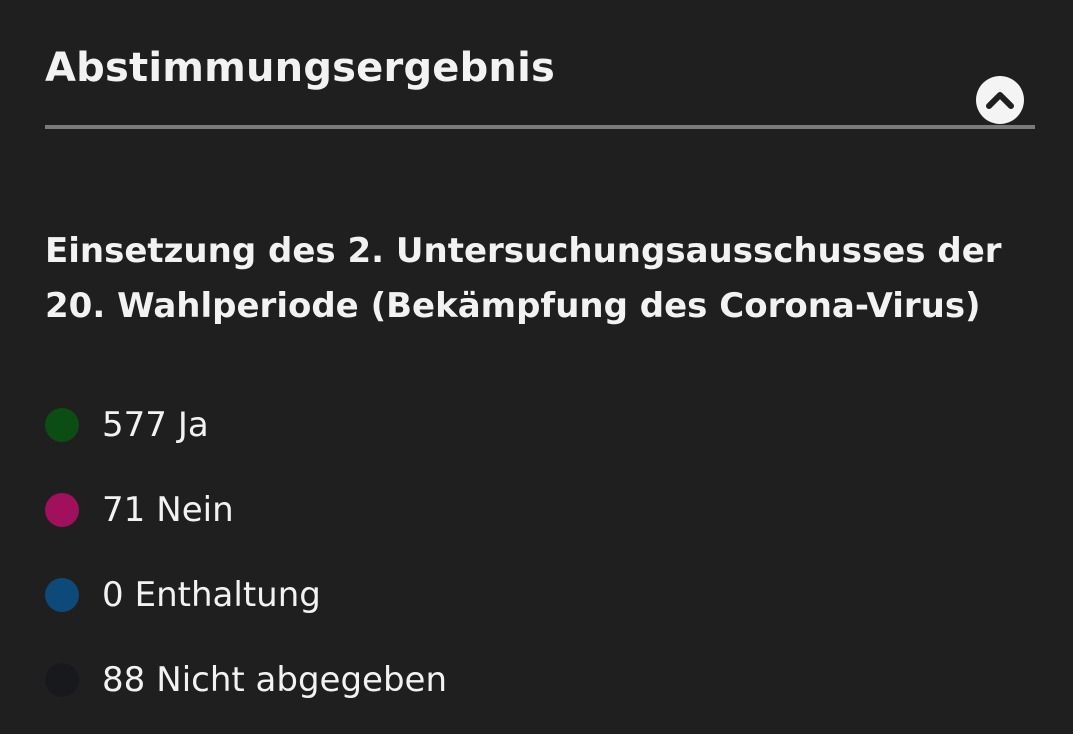 The width and height of the screenshot is (1073, 734). Describe the element at coordinates (227, 594) in the screenshot. I see `result-label: Enthaltung` at that location.